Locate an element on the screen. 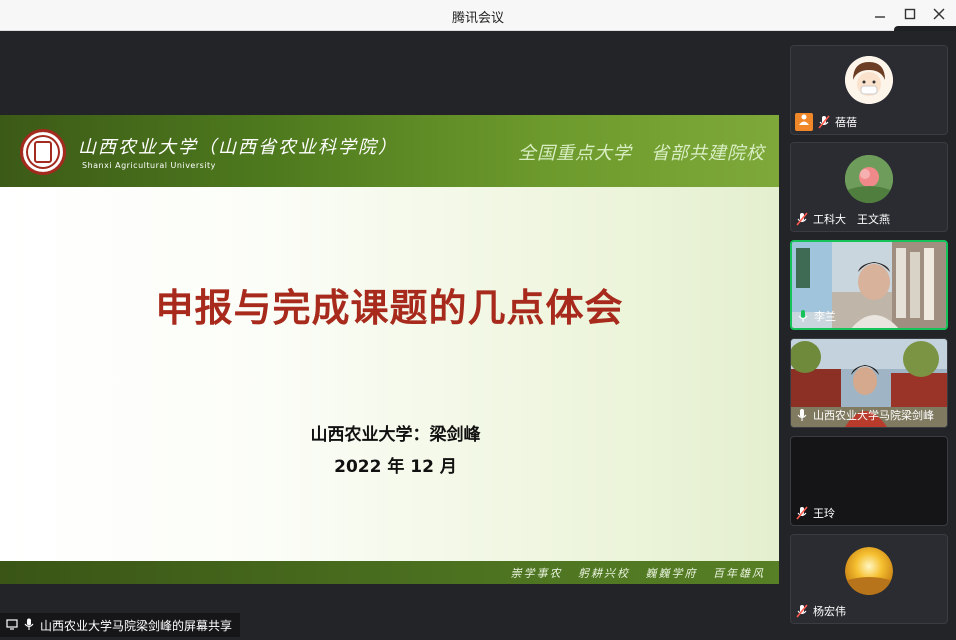 Image resolution: width=956 pixels, height=640 pixels. slide-title: 申报与完成课题的几点体会 is located at coordinates (389, 308).